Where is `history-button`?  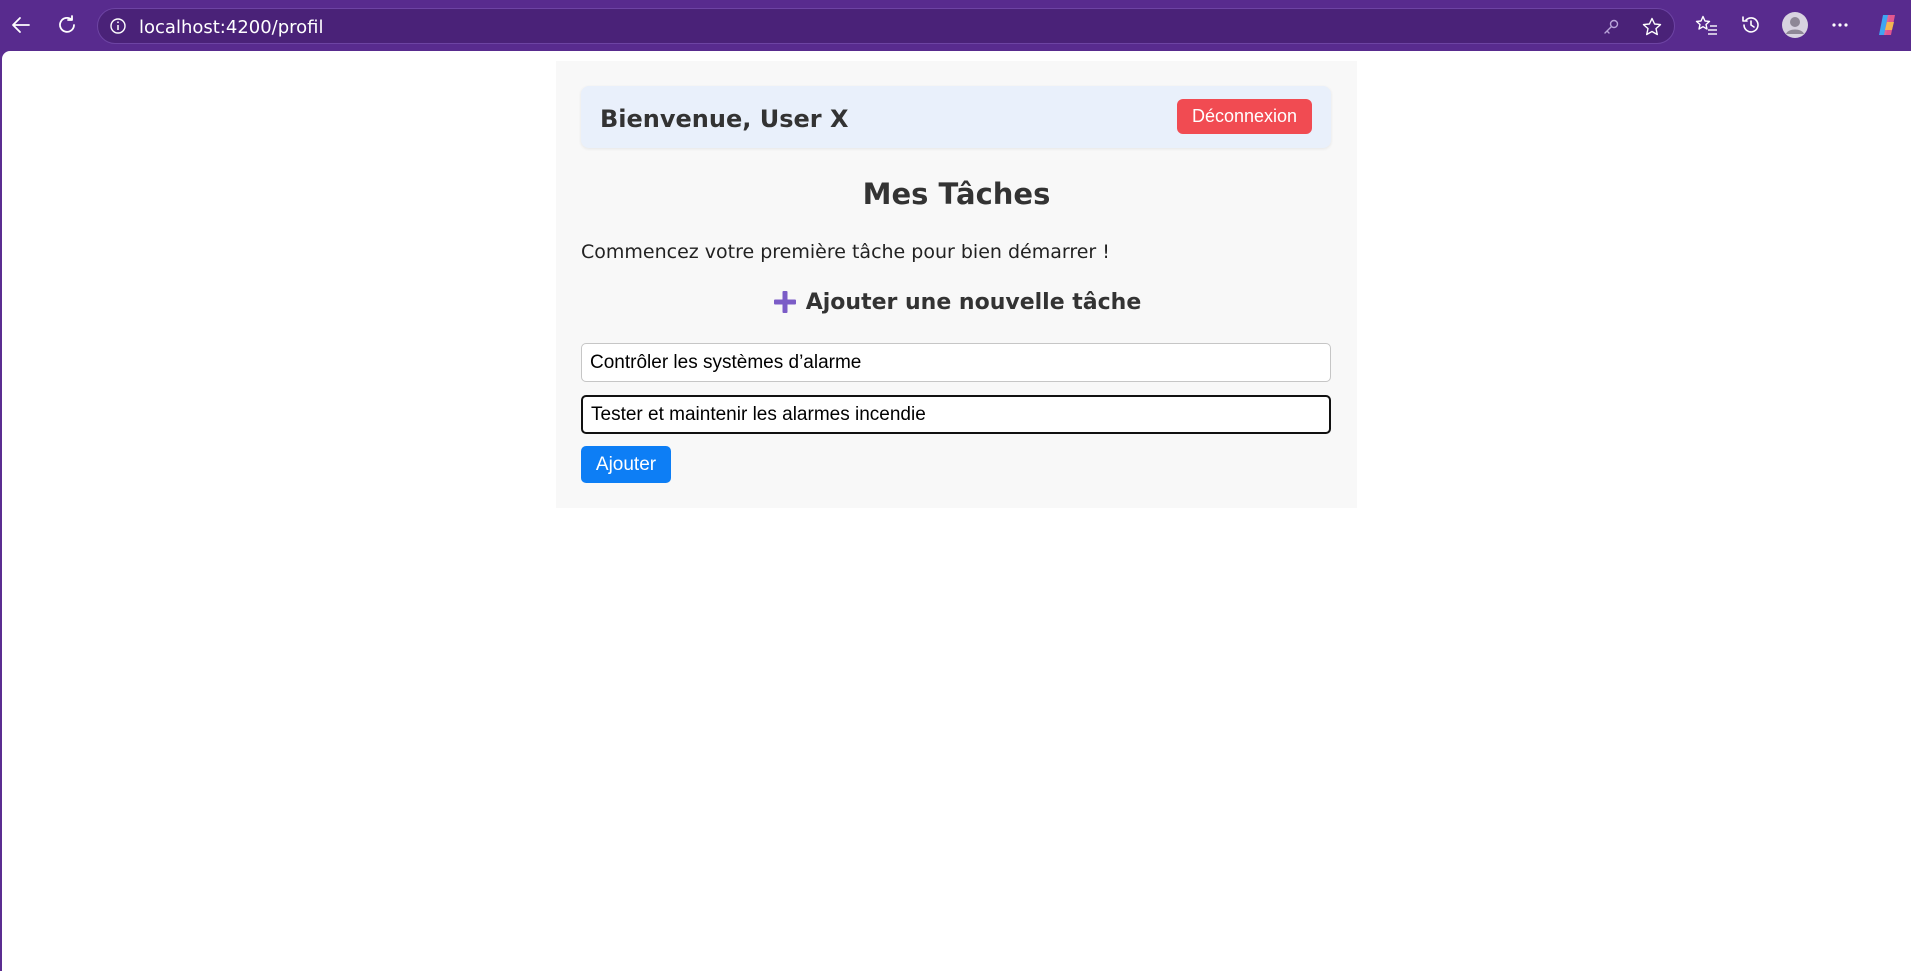
history-button is located at coordinates (1751, 25).